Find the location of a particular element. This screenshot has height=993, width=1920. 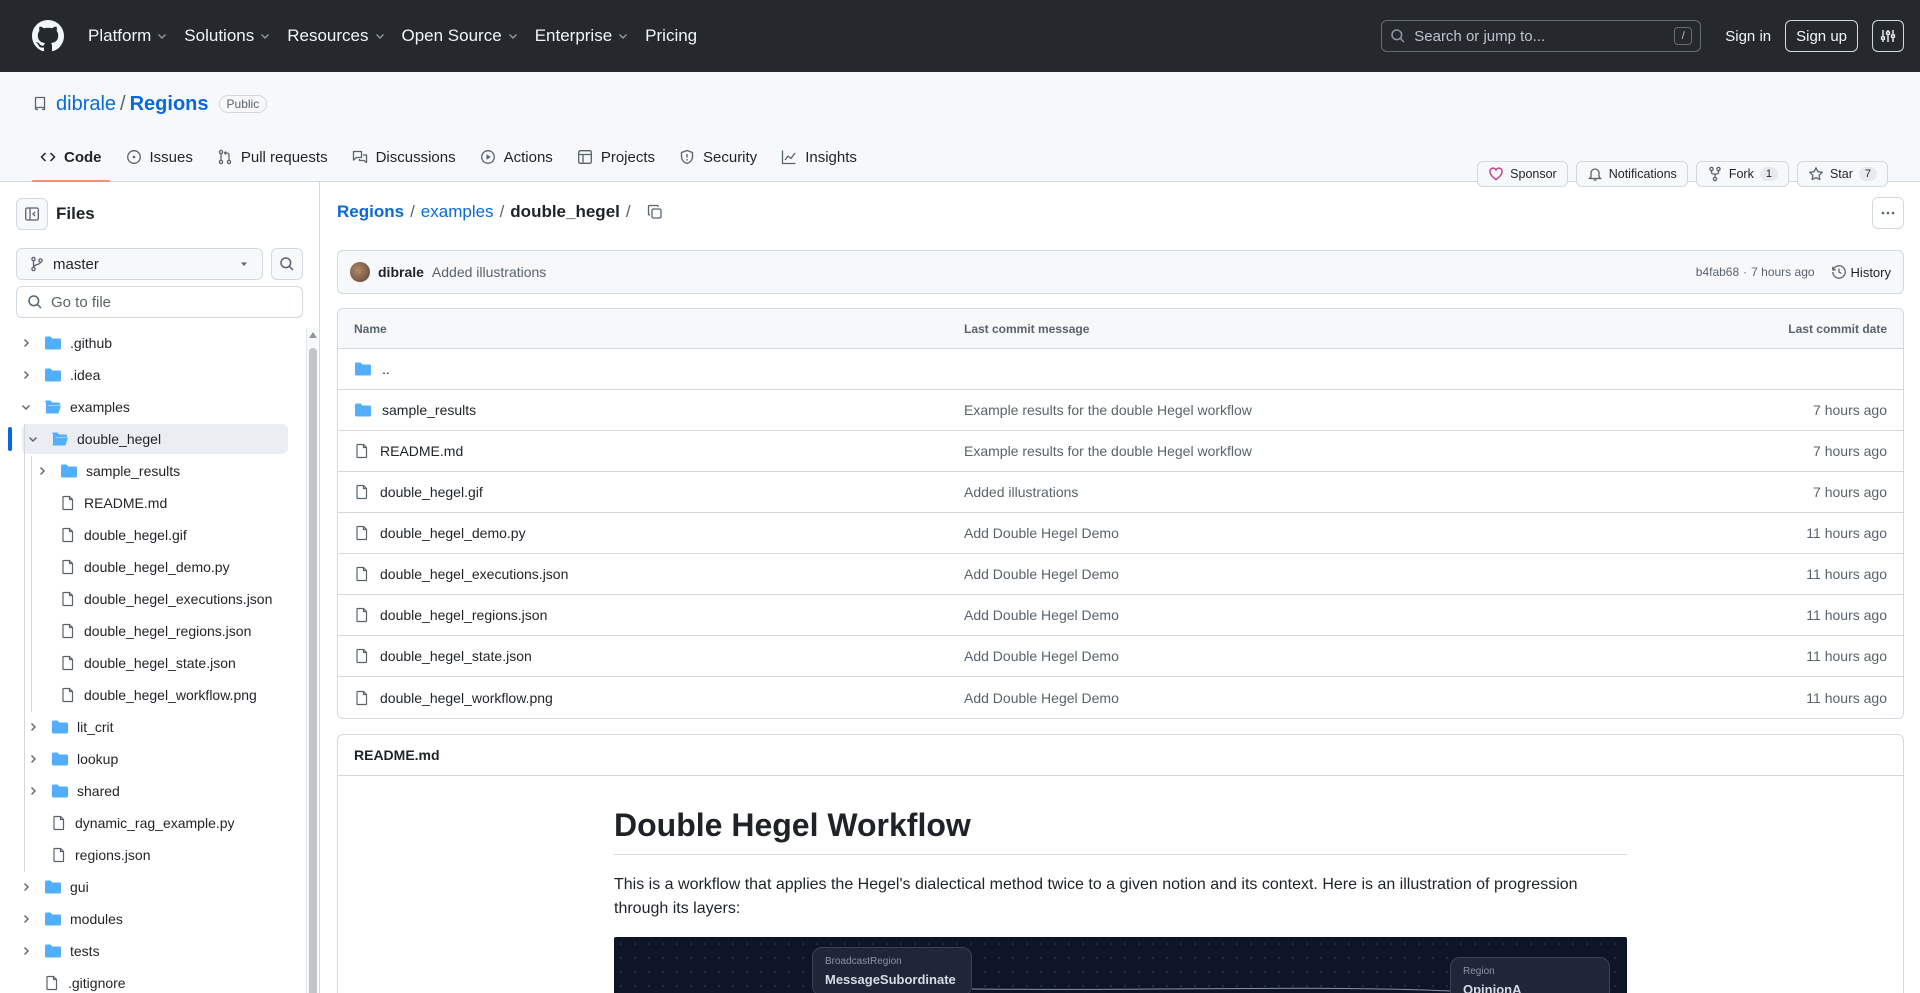

tree-item-examples: examples is located at coordinates (153, 407).